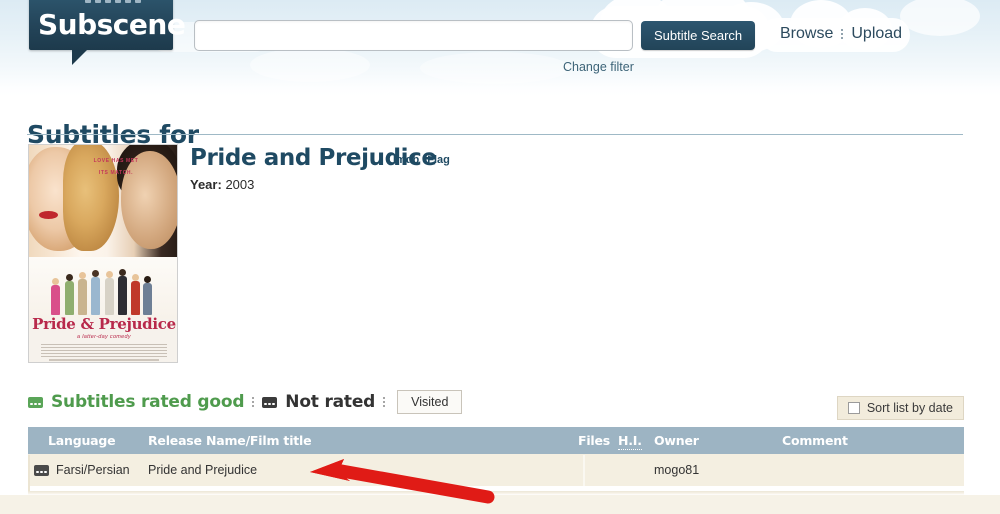 This screenshot has height=514, width=1000. I want to click on logo-bubble: Subscene, so click(107, 25).